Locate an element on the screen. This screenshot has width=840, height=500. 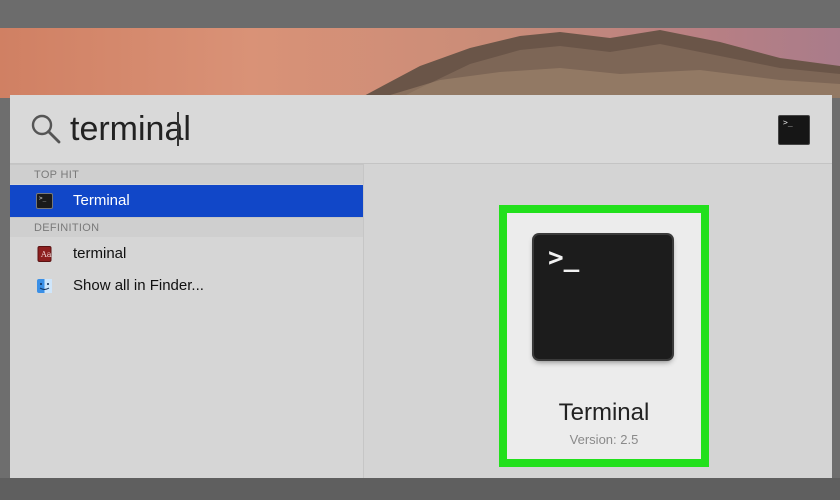
preview-highlight-frame: >_ Terminal Version: 2.5 is located at coordinates (604, 336).